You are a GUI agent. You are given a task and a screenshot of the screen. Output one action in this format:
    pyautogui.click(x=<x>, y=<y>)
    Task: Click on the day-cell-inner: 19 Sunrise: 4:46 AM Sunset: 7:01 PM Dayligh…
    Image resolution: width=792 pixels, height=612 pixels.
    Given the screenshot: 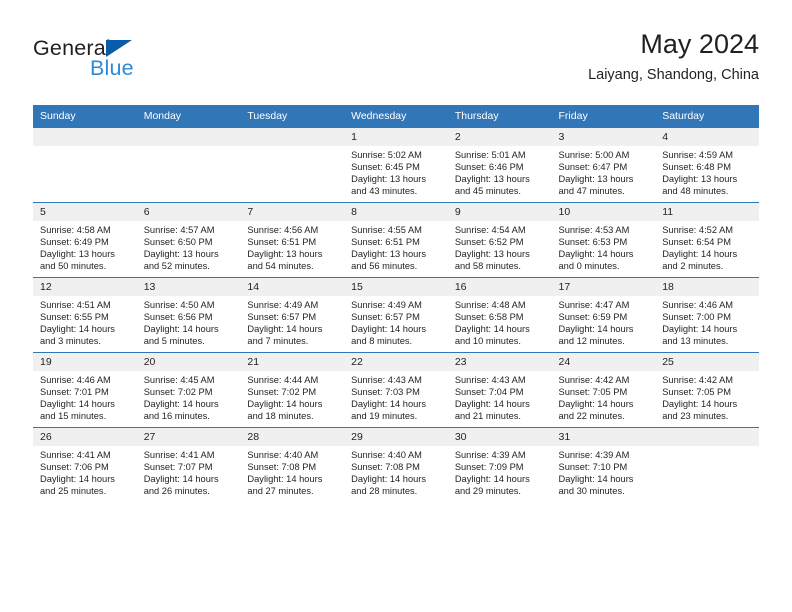 What is the action you would take?
    pyautogui.click(x=85, y=390)
    